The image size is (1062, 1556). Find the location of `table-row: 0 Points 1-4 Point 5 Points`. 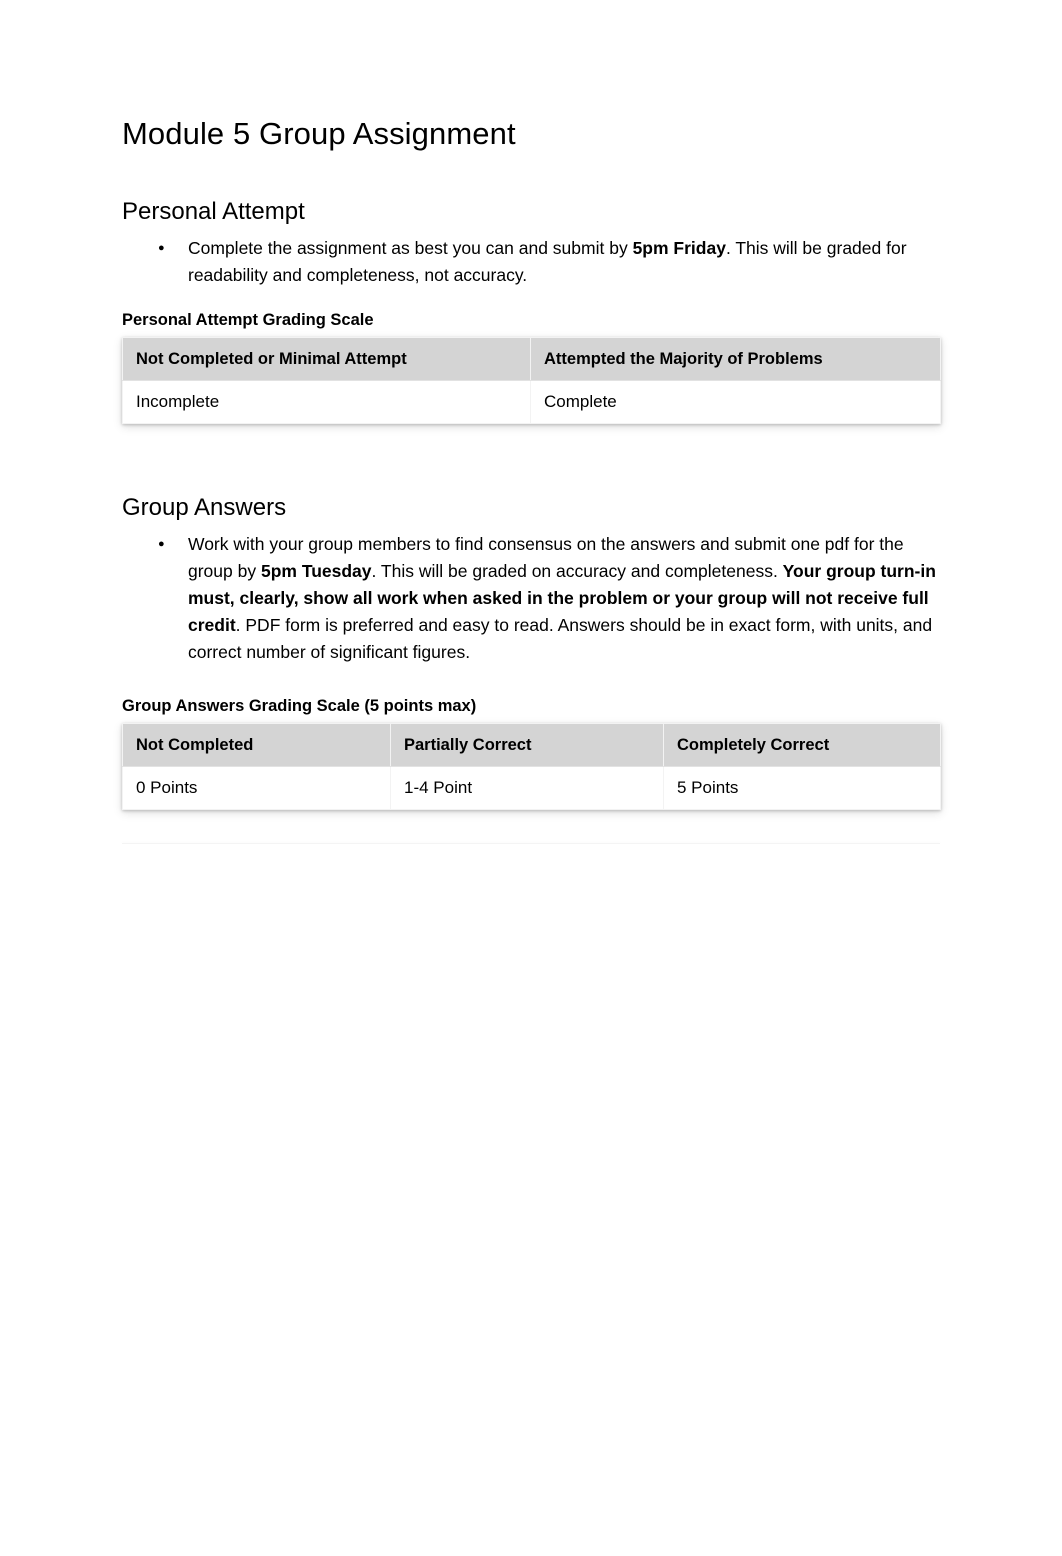

table-row: 0 Points 1-4 Point 5 Points is located at coordinates (531, 788).